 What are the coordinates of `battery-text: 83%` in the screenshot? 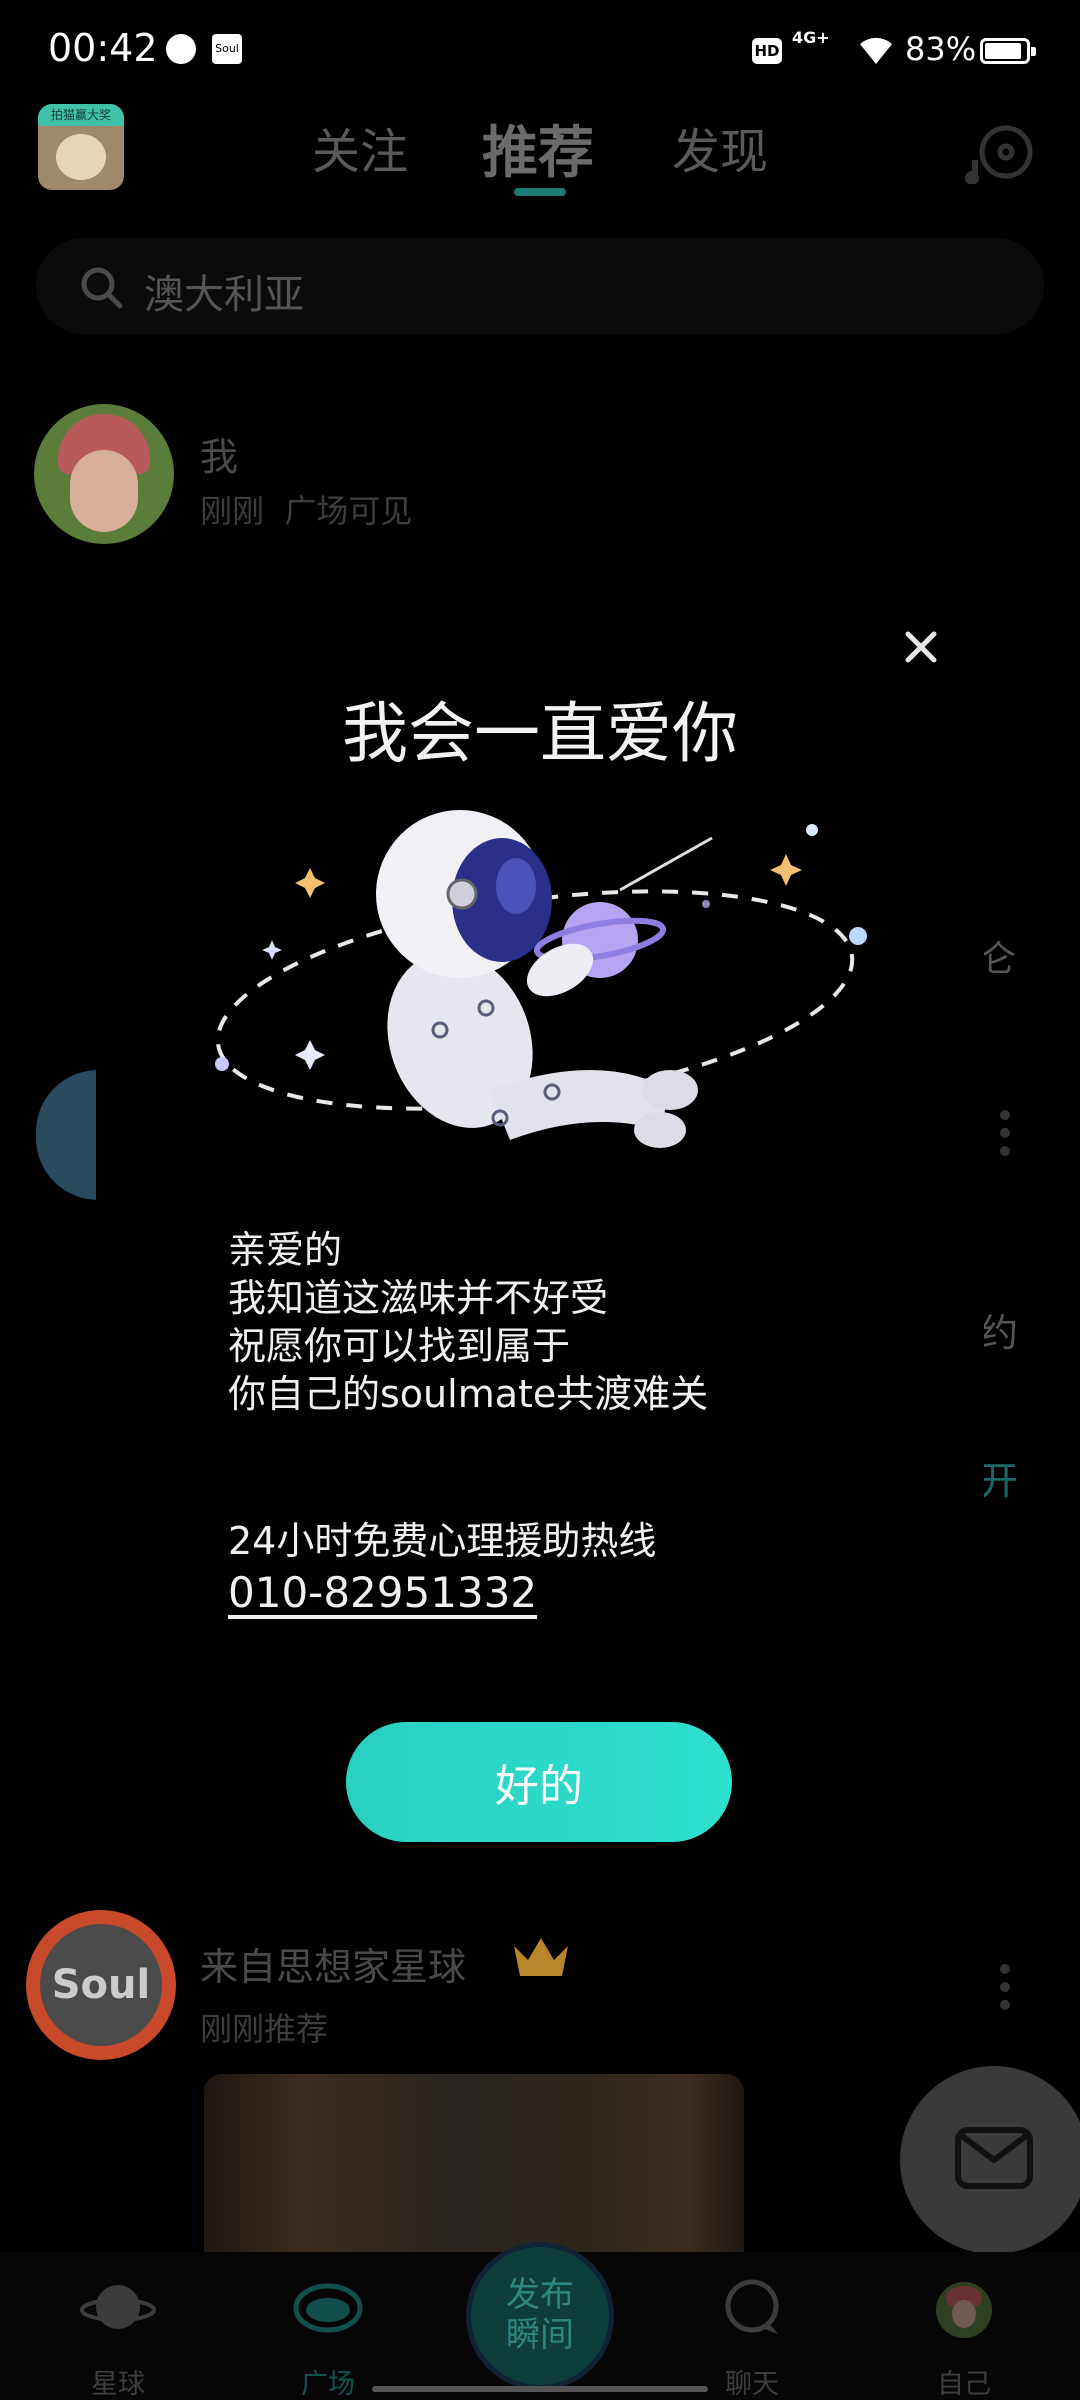 It's located at (941, 49).